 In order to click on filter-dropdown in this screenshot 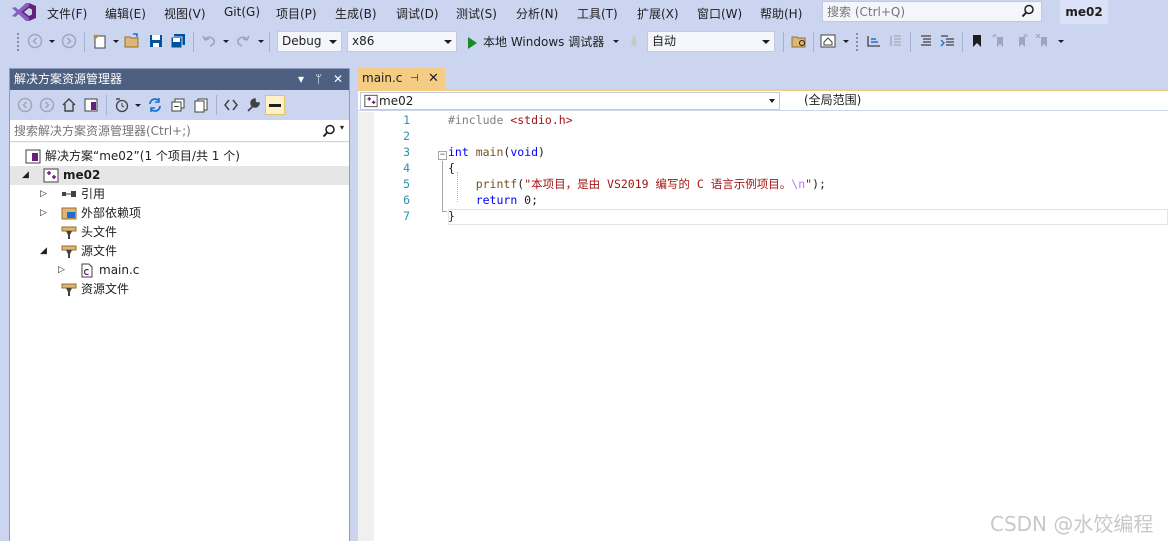, I will do `click(138, 105)`.